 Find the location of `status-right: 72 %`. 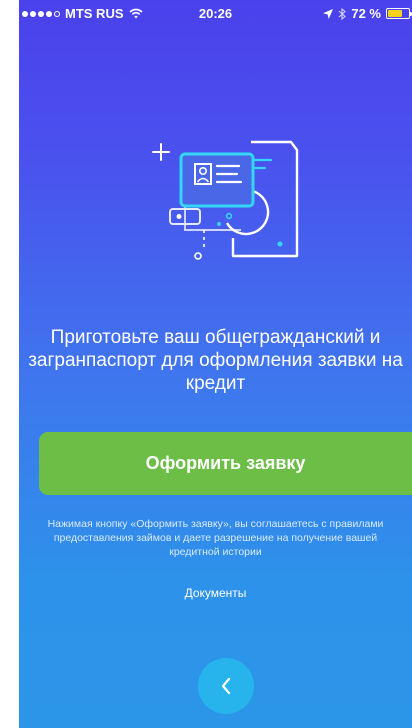

status-right: 72 % is located at coordinates (367, 13).